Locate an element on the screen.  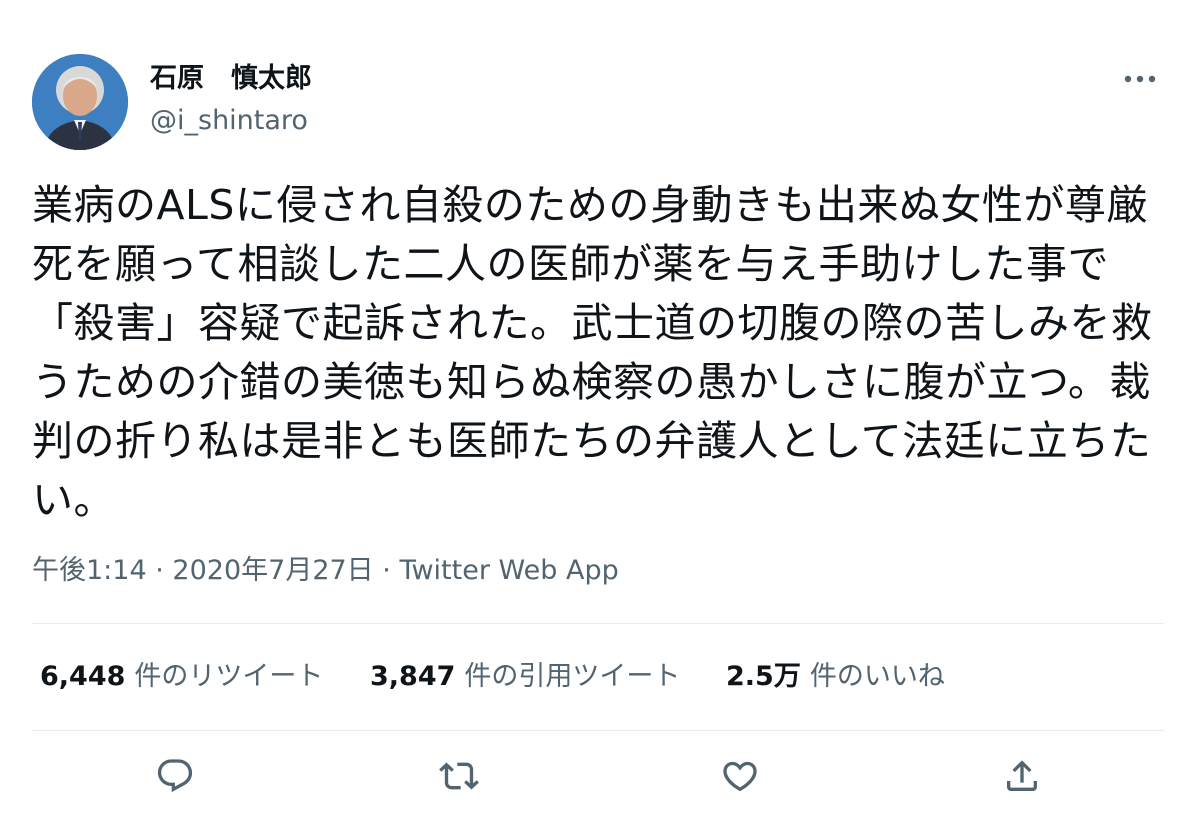
quotes-count: 3,847 is located at coordinates (413, 676).